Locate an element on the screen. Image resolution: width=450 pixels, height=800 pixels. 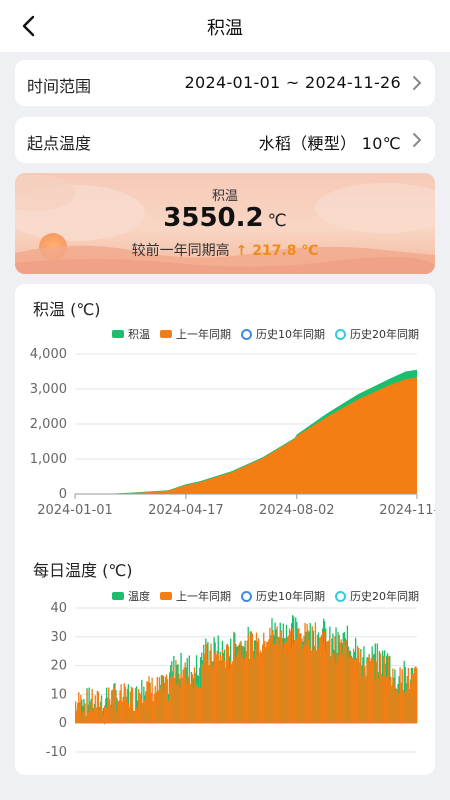
legend-item-last-year: 上一年同期 is located at coordinates (195, 334).